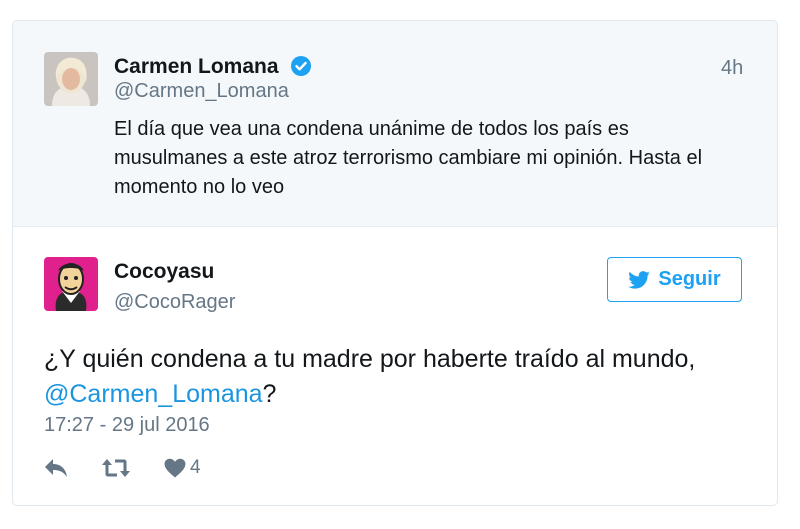 This screenshot has height=529, width=800. I want to click on twitter-bird-icon, so click(639, 279).